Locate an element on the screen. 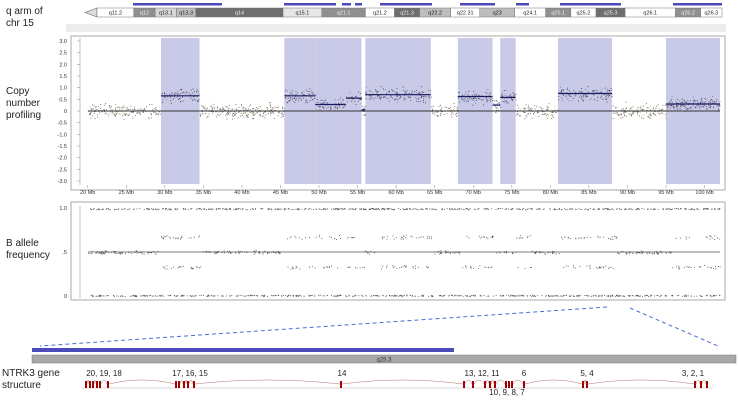  y-tick-label: -3.0 is located at coordinates (62, 182).